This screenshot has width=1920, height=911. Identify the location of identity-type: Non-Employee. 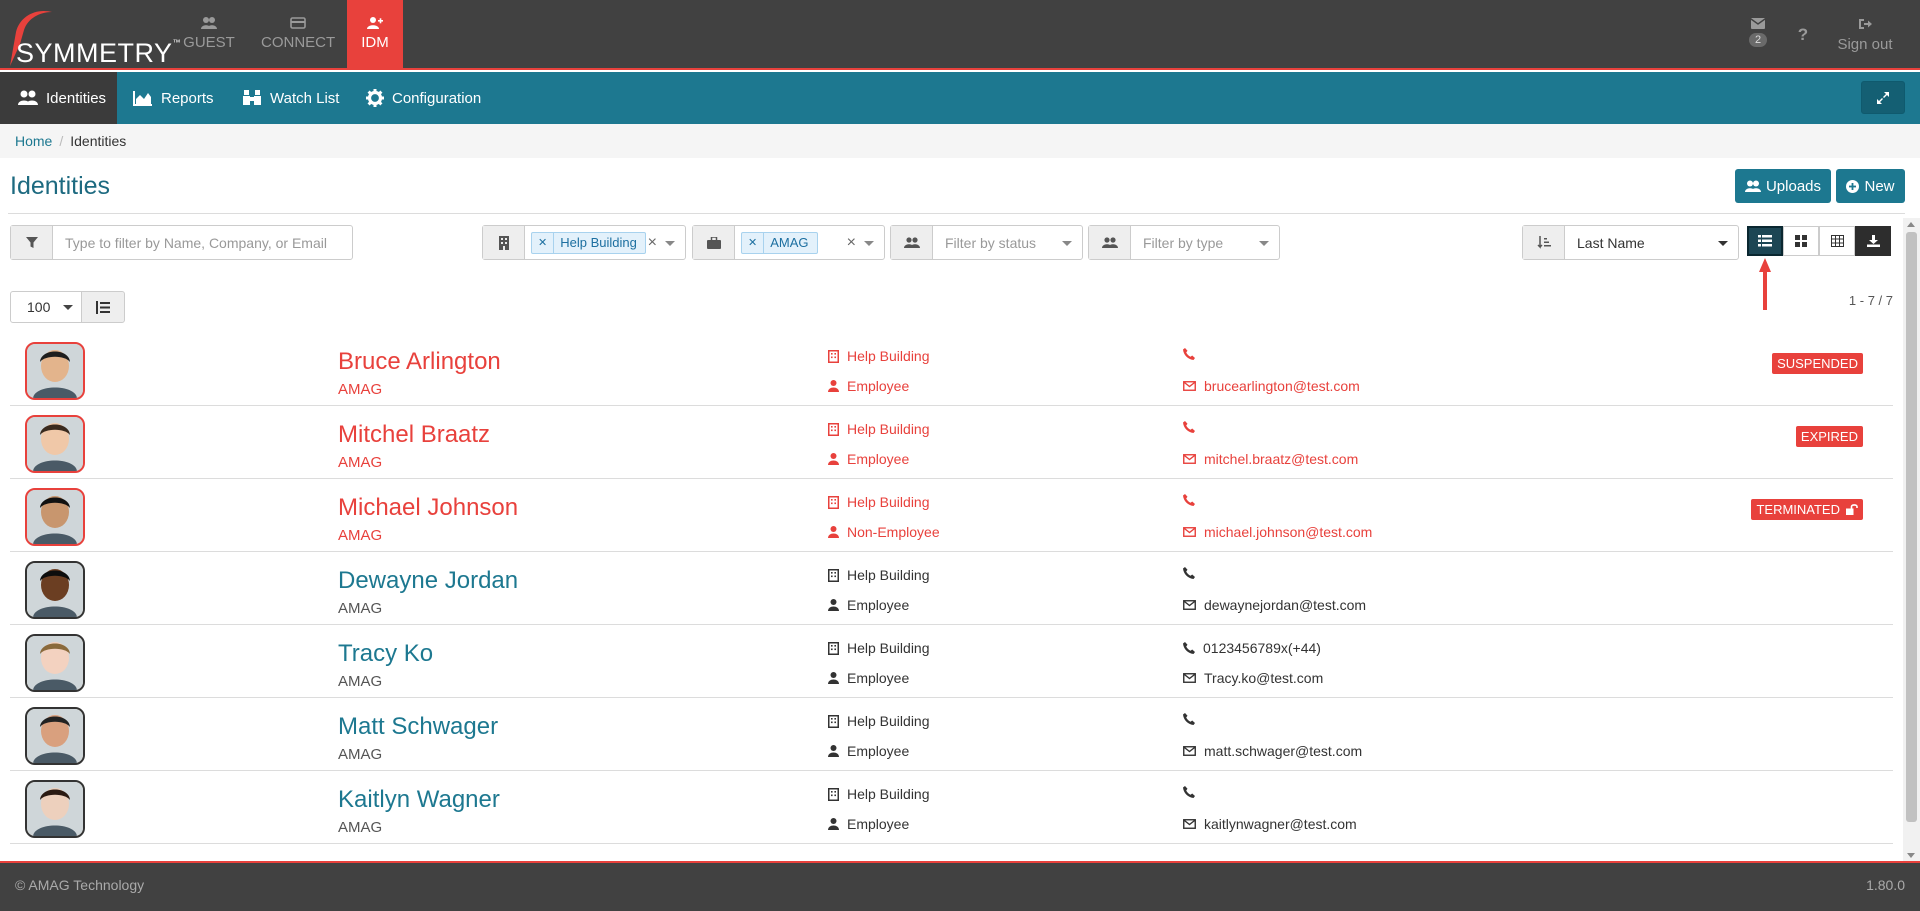
(884, 532).